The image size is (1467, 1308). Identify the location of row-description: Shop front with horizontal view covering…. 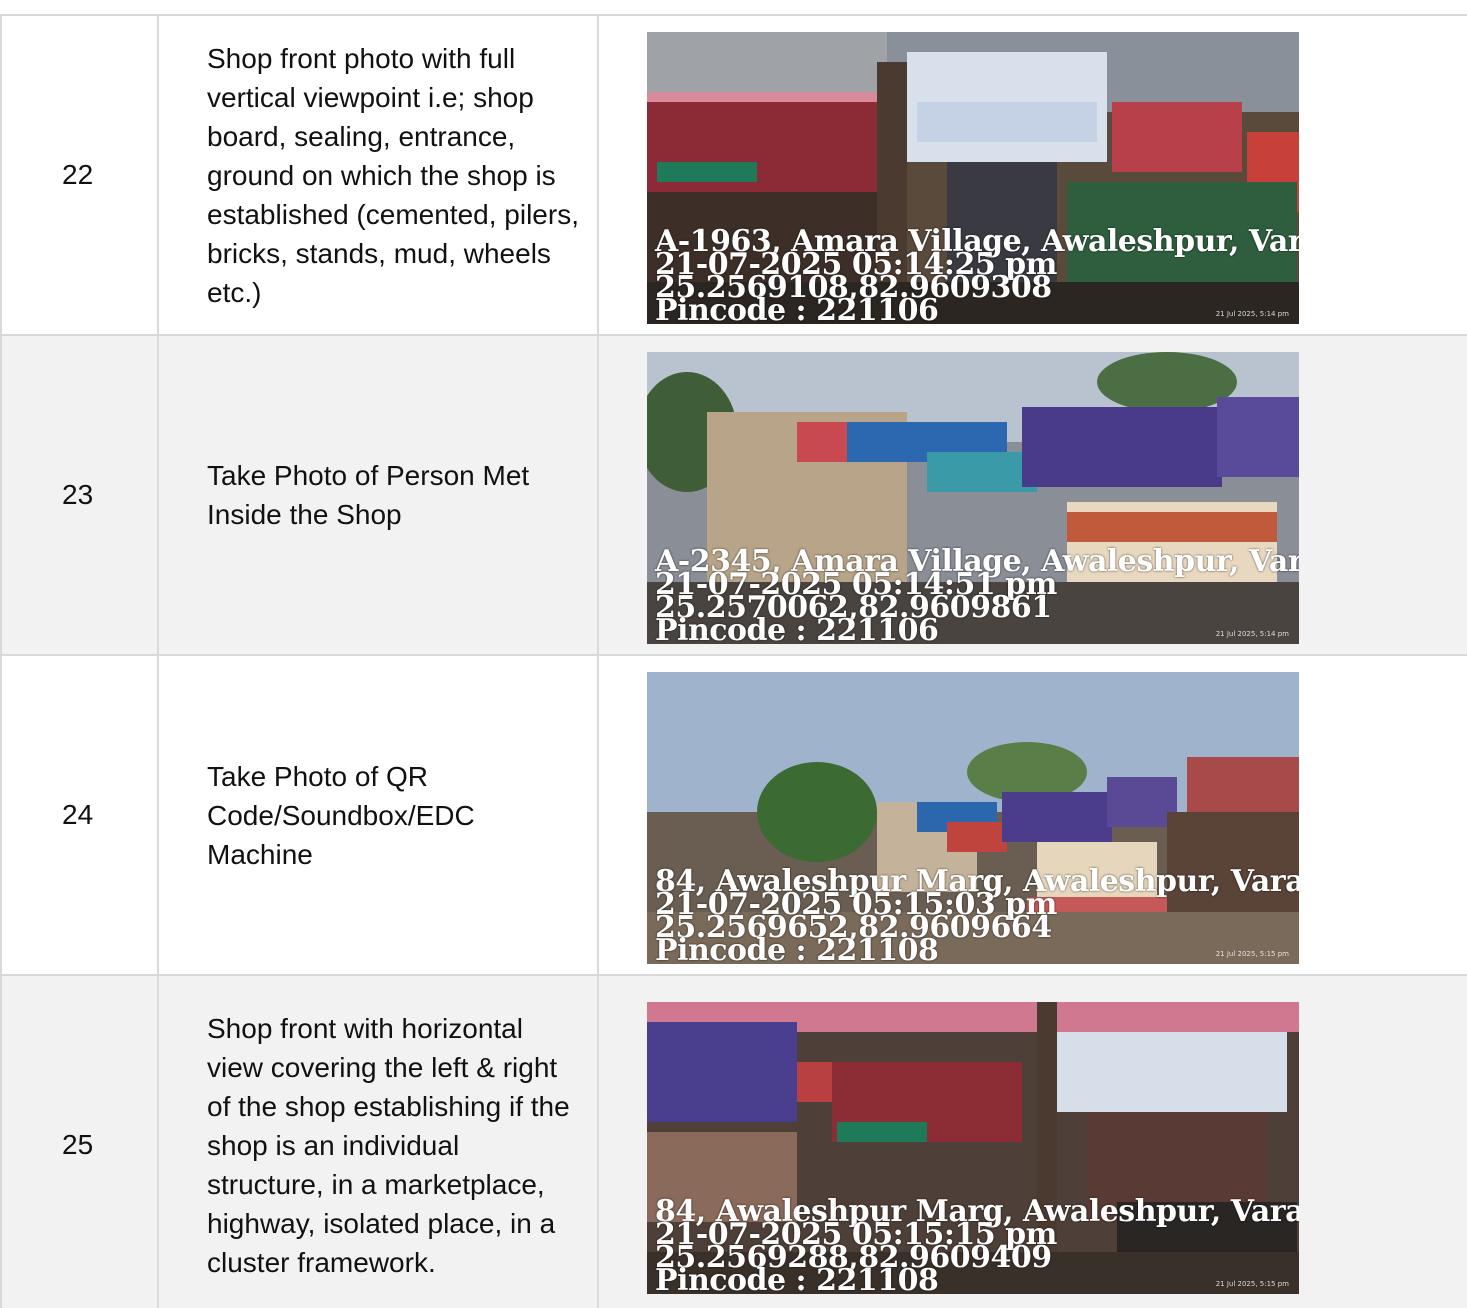
(378, 1141).